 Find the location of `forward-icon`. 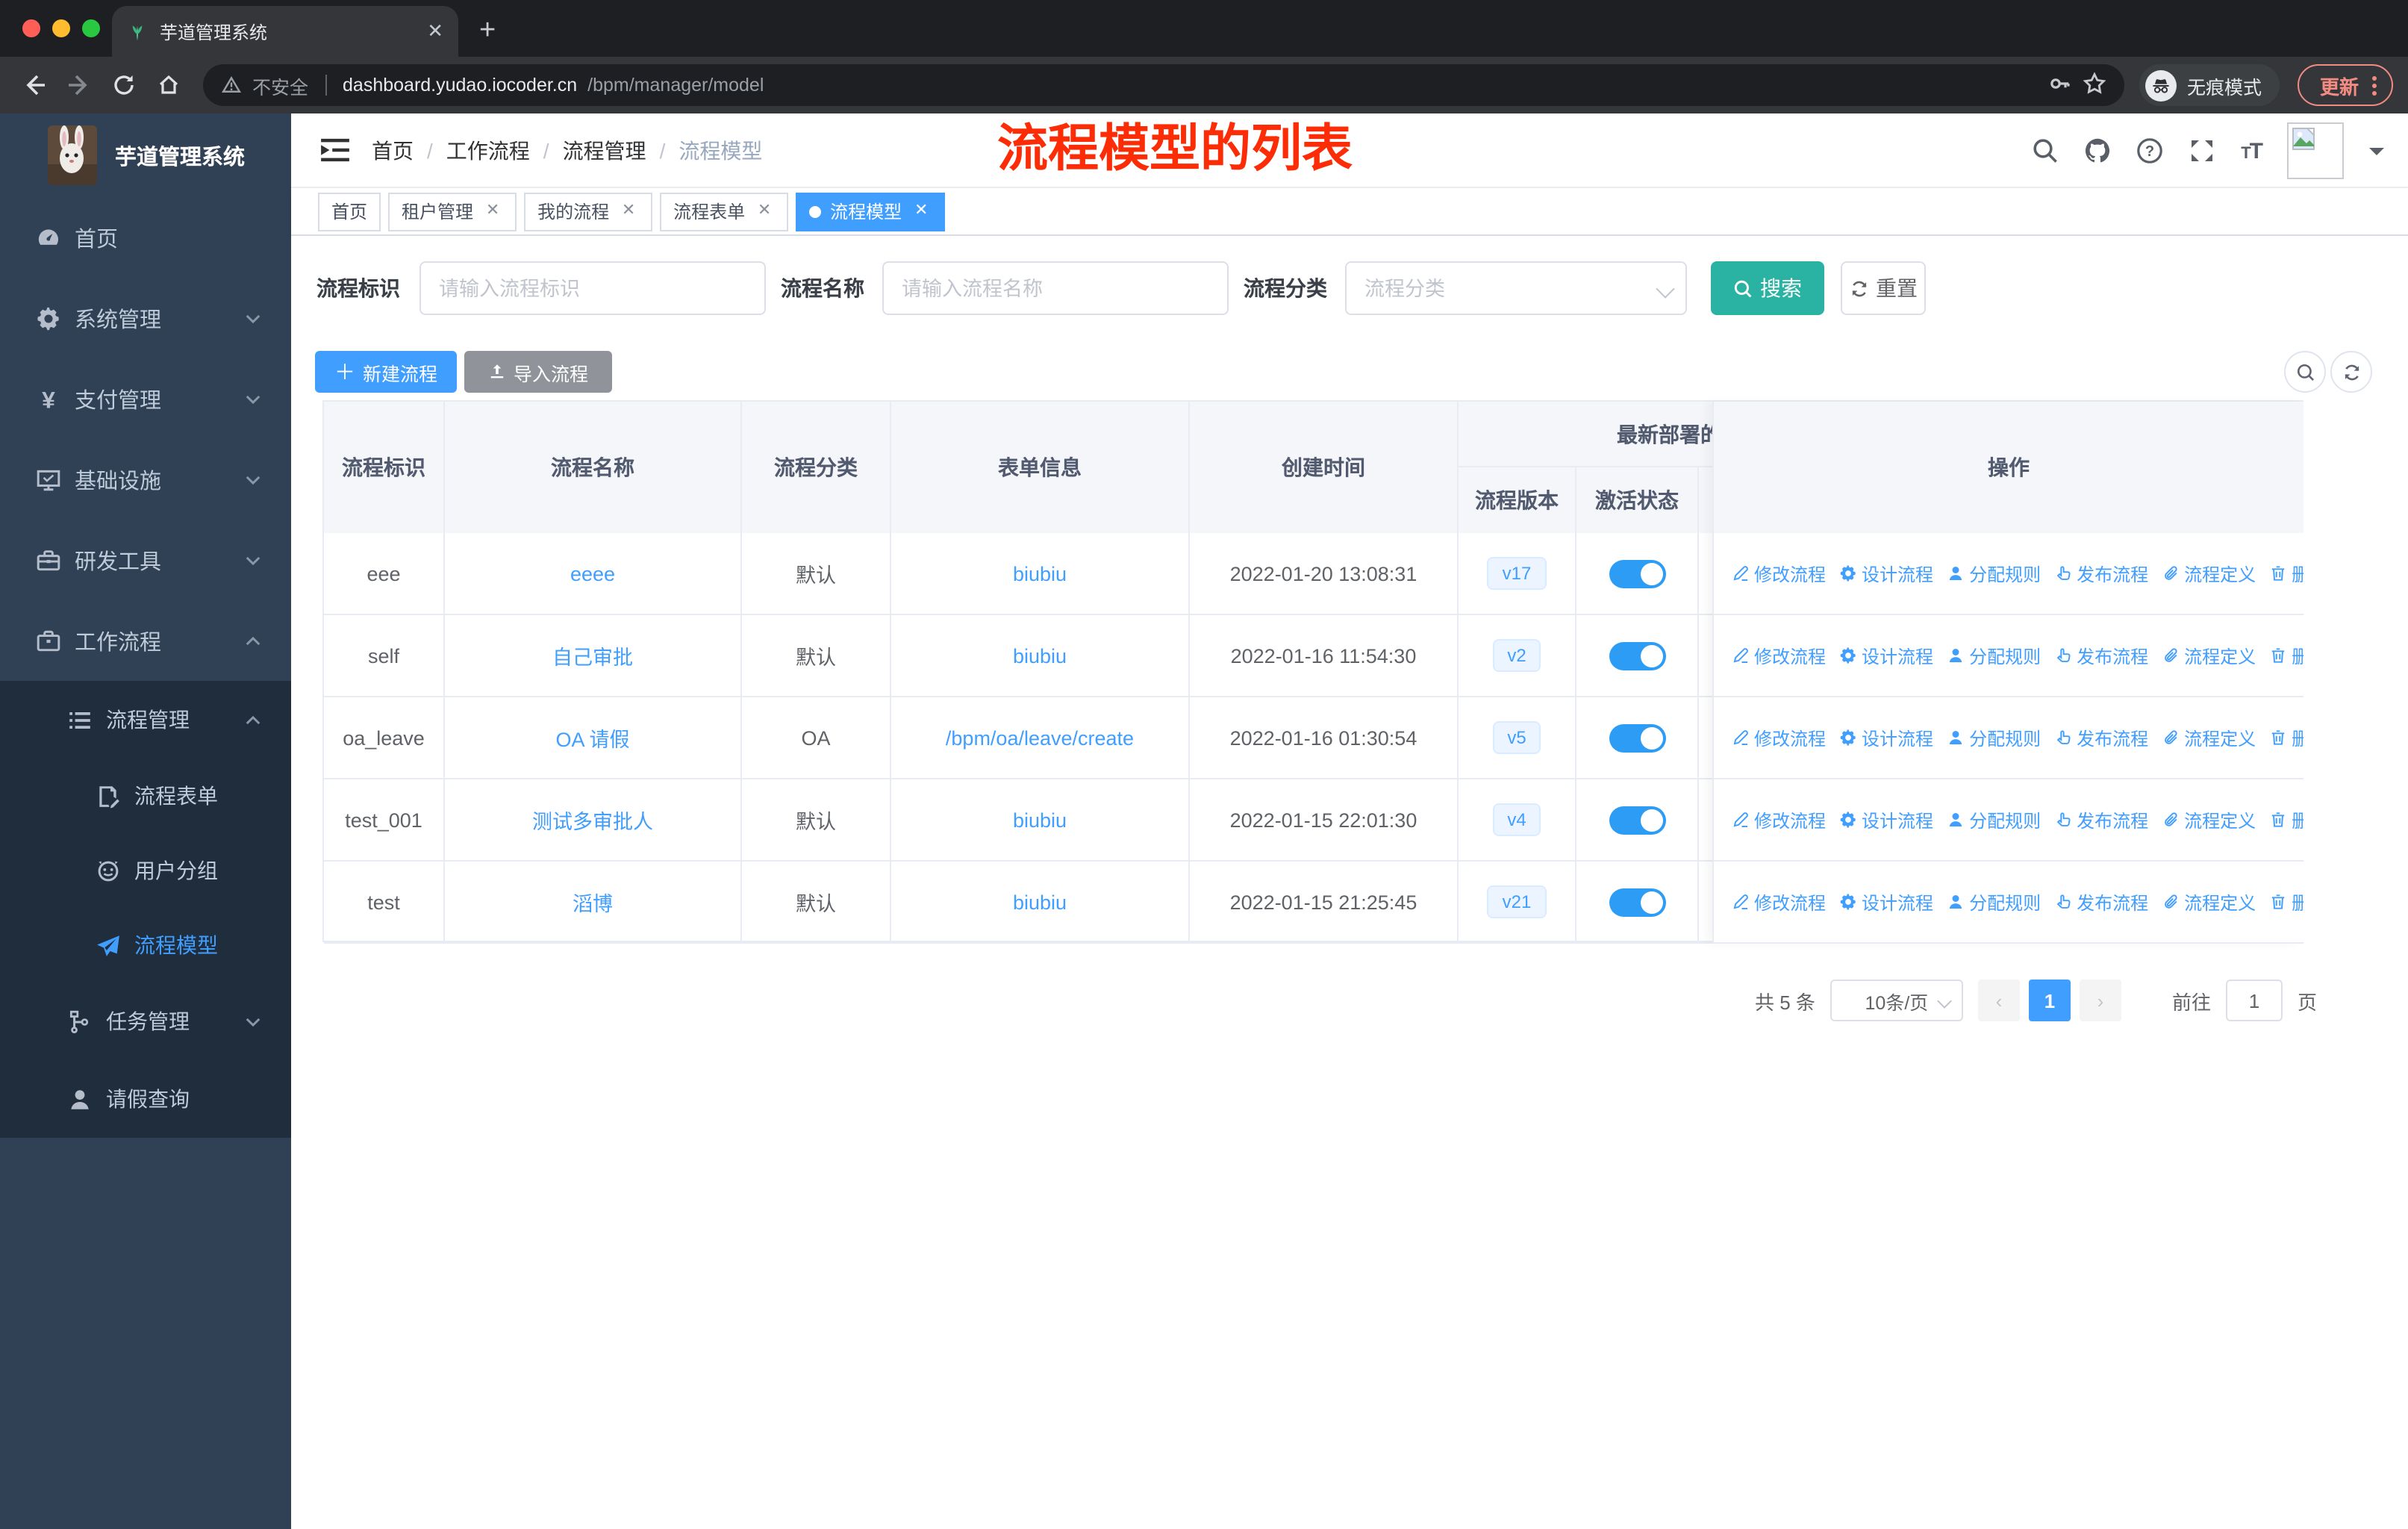

forward-icon is located at coordinates (79, 85).